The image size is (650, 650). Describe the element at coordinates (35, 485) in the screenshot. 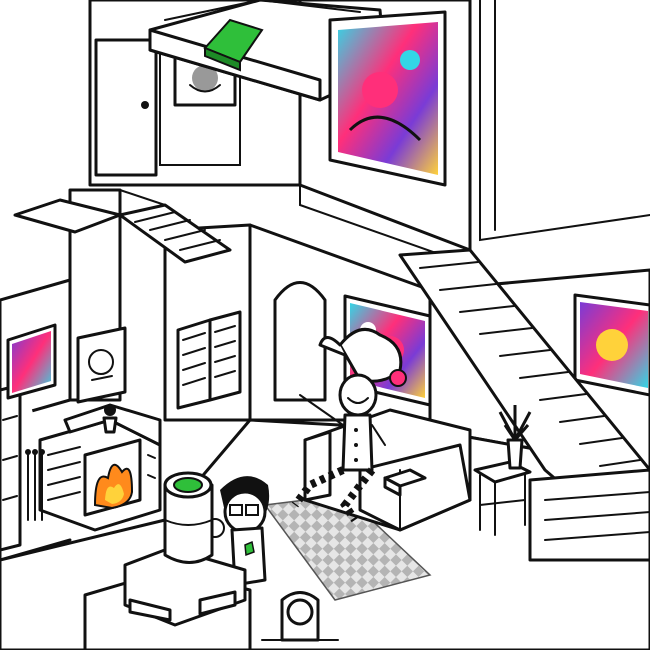

I see `fire-tools-icon` at that location.